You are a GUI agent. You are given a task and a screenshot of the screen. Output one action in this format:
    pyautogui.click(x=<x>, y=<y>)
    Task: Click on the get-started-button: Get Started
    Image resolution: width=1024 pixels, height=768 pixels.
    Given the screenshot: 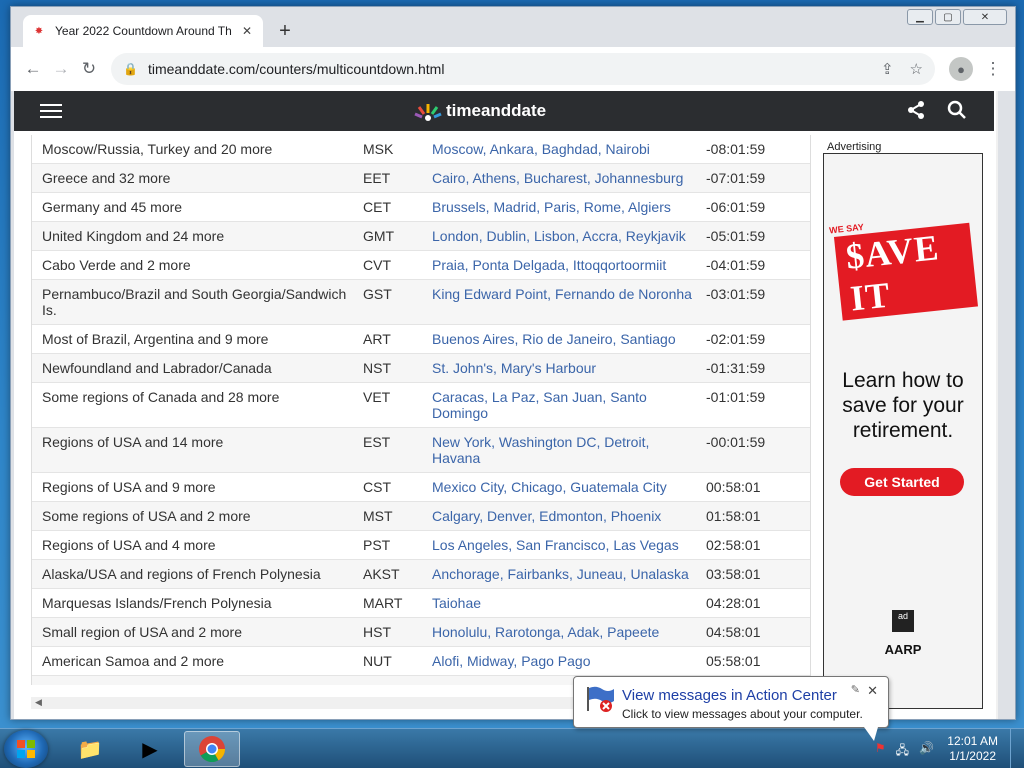 What is the action you would take?
    pyautogui.click(x=902, y=482)
    